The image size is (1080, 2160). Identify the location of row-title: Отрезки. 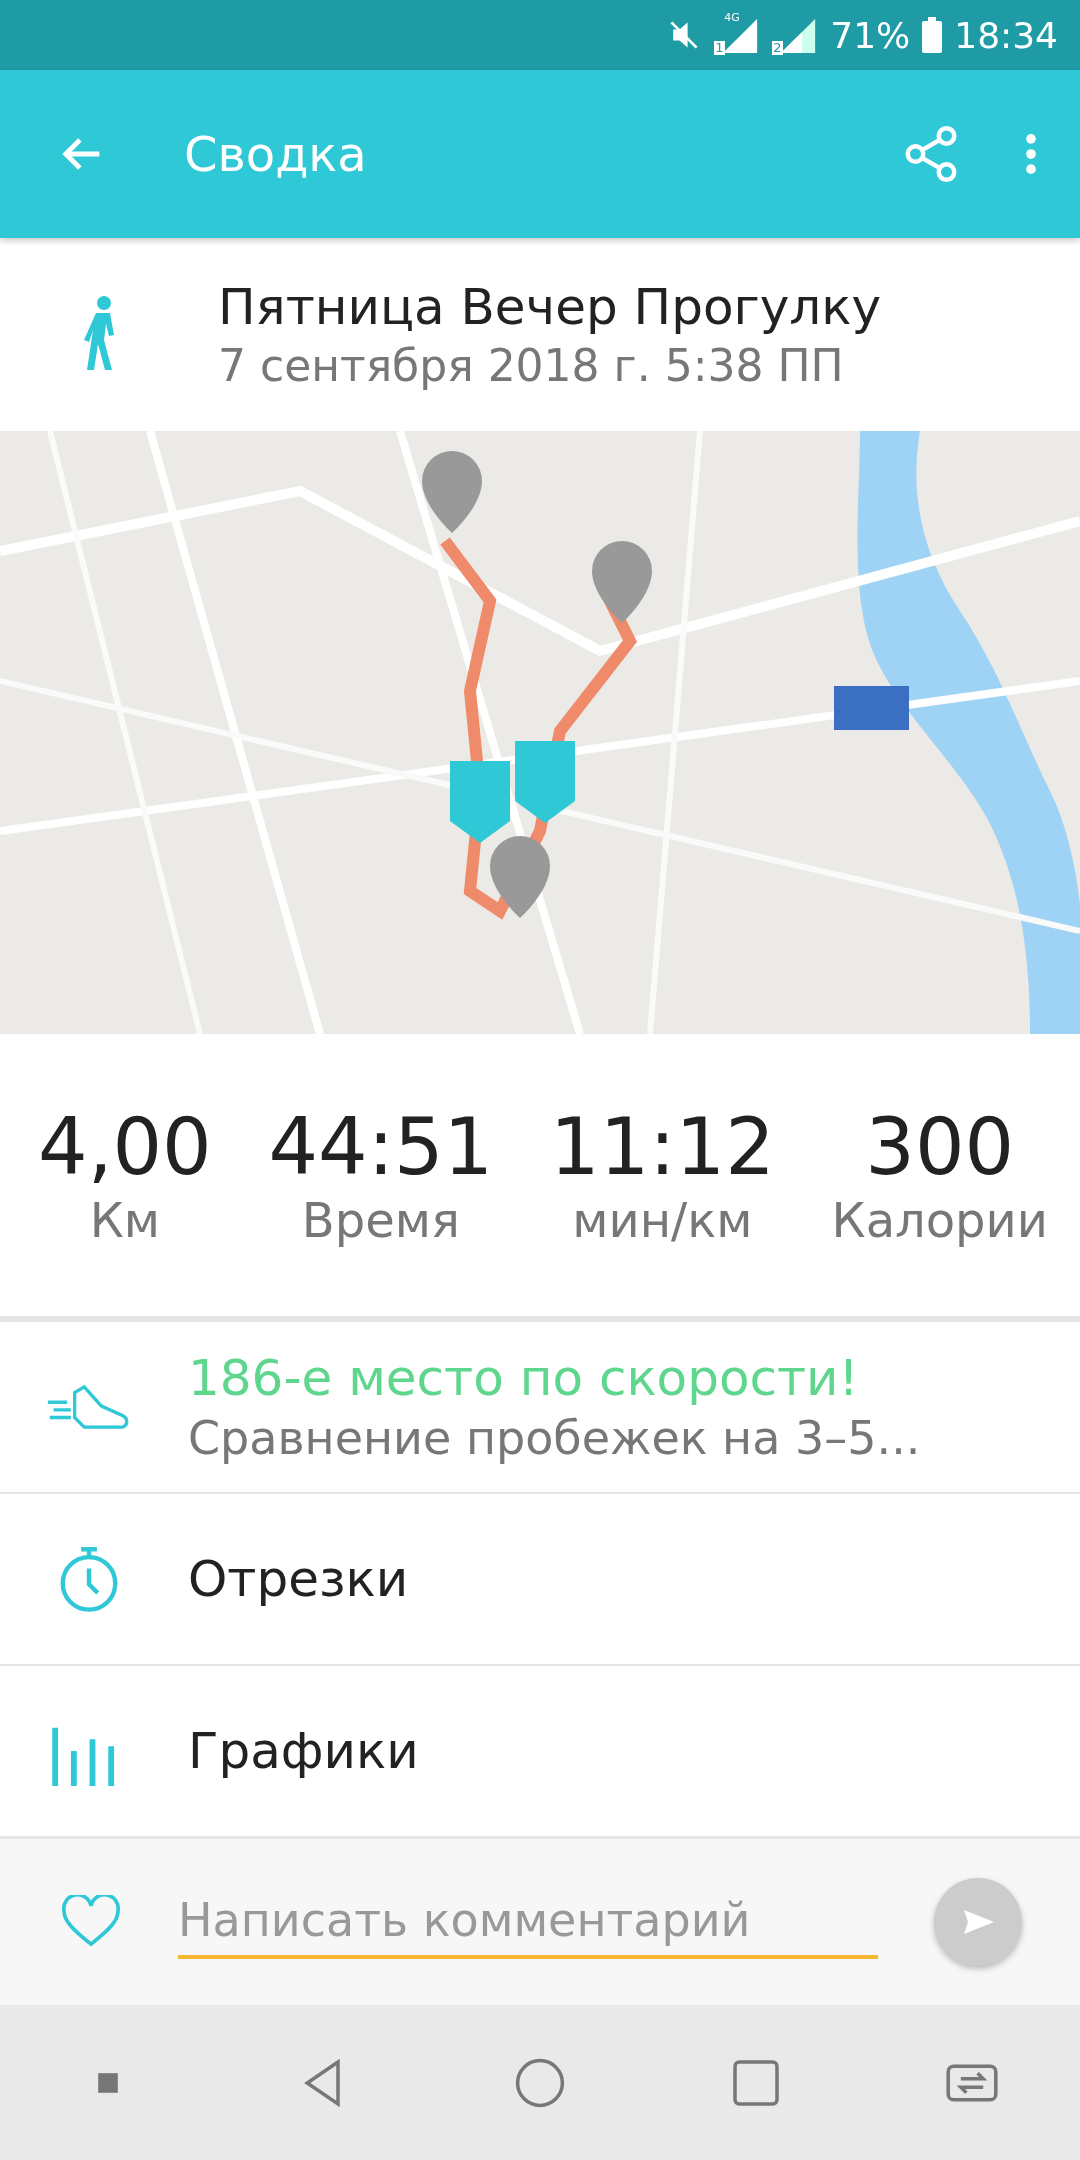
(298, 1579).